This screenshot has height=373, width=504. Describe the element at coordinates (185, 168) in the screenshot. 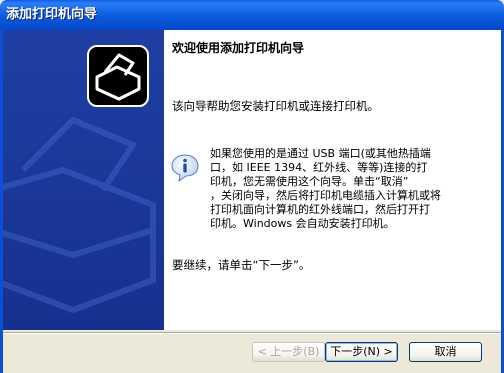

I see `info-icon` at that location.